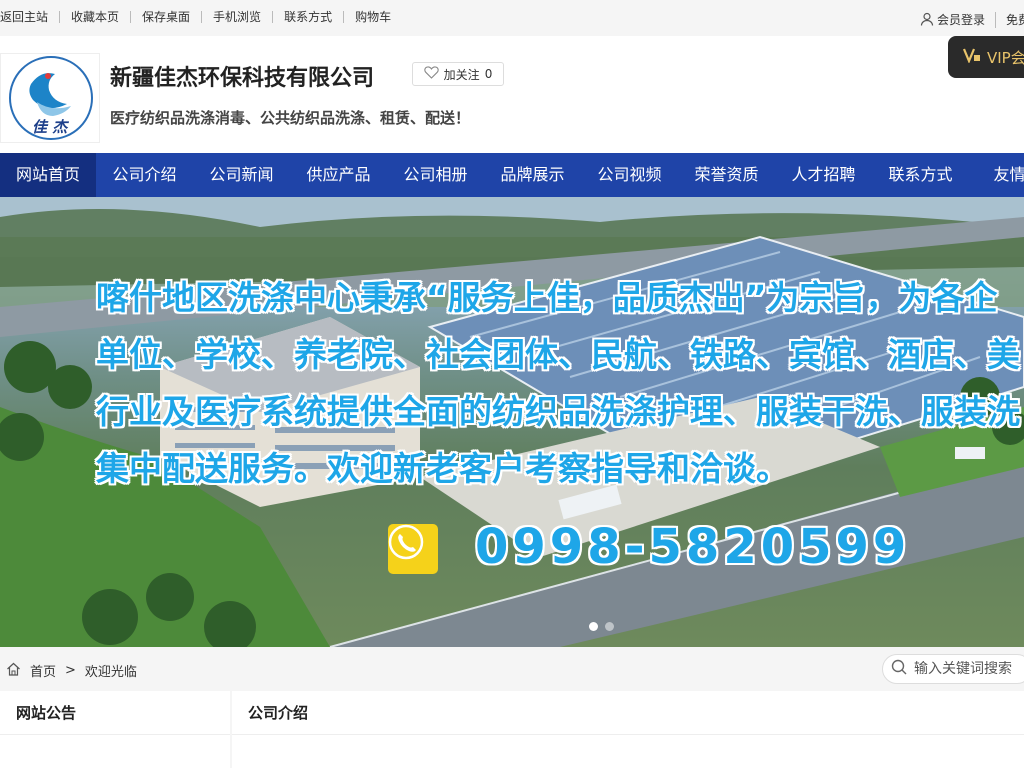 This screenshot has height=768, width=1024. I want to click on logo-text: 佳 杰, so click(50, 127).